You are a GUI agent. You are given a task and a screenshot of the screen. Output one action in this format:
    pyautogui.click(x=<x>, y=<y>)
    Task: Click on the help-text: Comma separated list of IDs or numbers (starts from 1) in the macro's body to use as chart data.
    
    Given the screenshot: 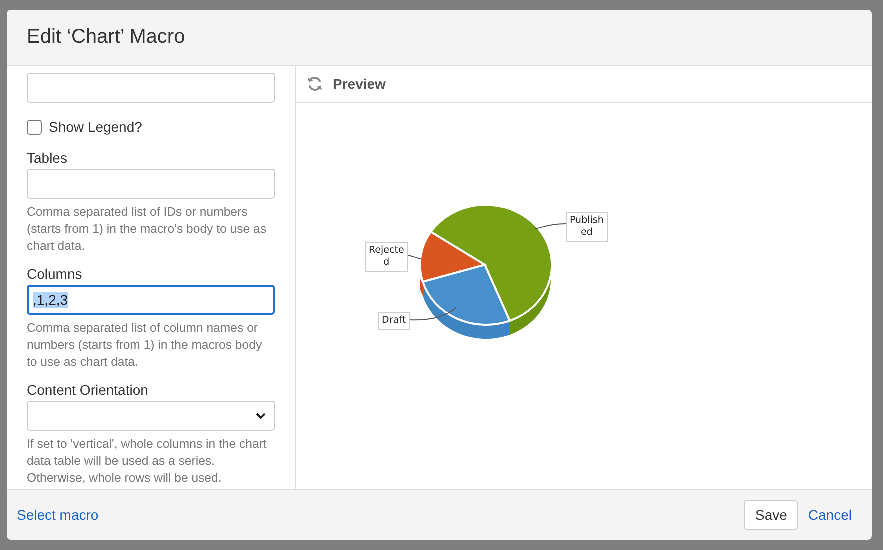 What is the action you would take?
    pyautogui.click(x=147, y=229)
    